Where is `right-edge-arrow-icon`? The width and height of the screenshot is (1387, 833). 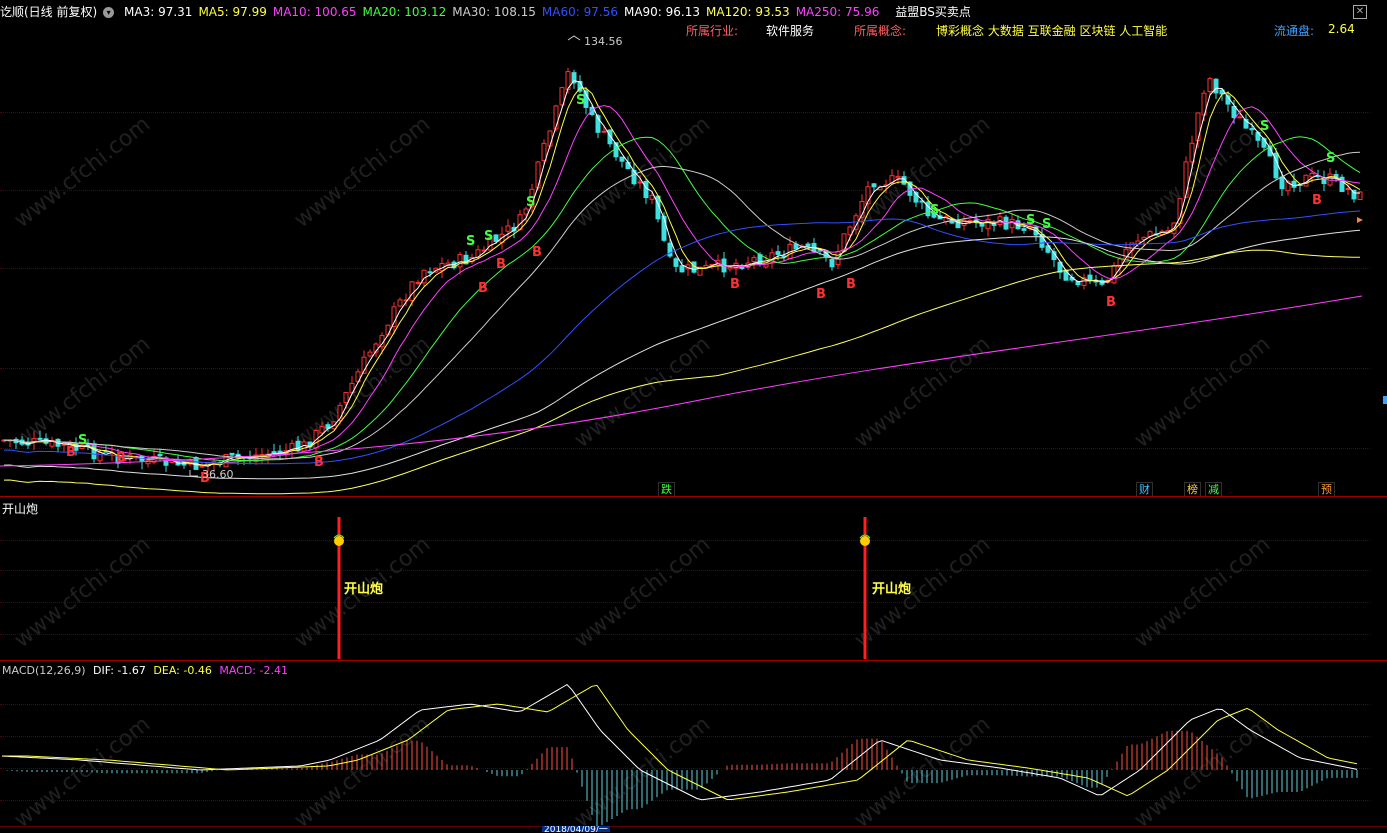
right-edge-arrow-icon is located at coordinates (1360, 220).